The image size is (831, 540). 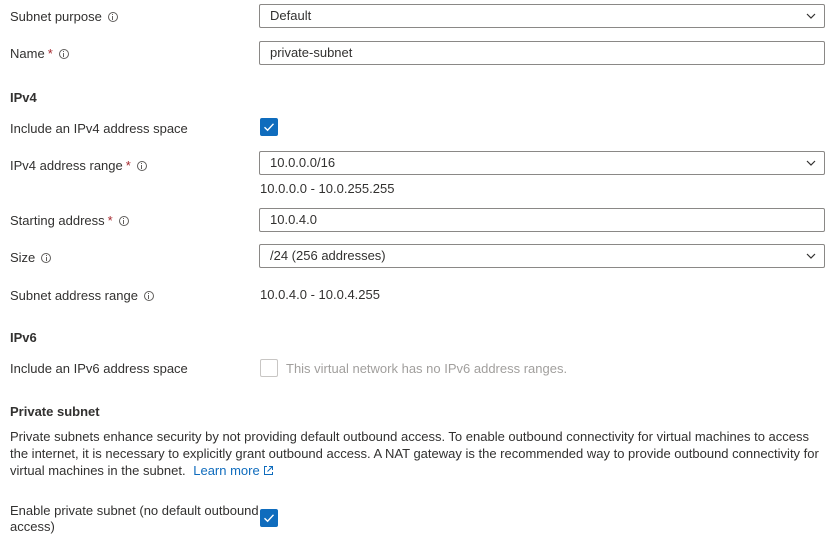 I want to click on ipv4-range-value: 10.0.0.0/16, so click(x=303, y=162).